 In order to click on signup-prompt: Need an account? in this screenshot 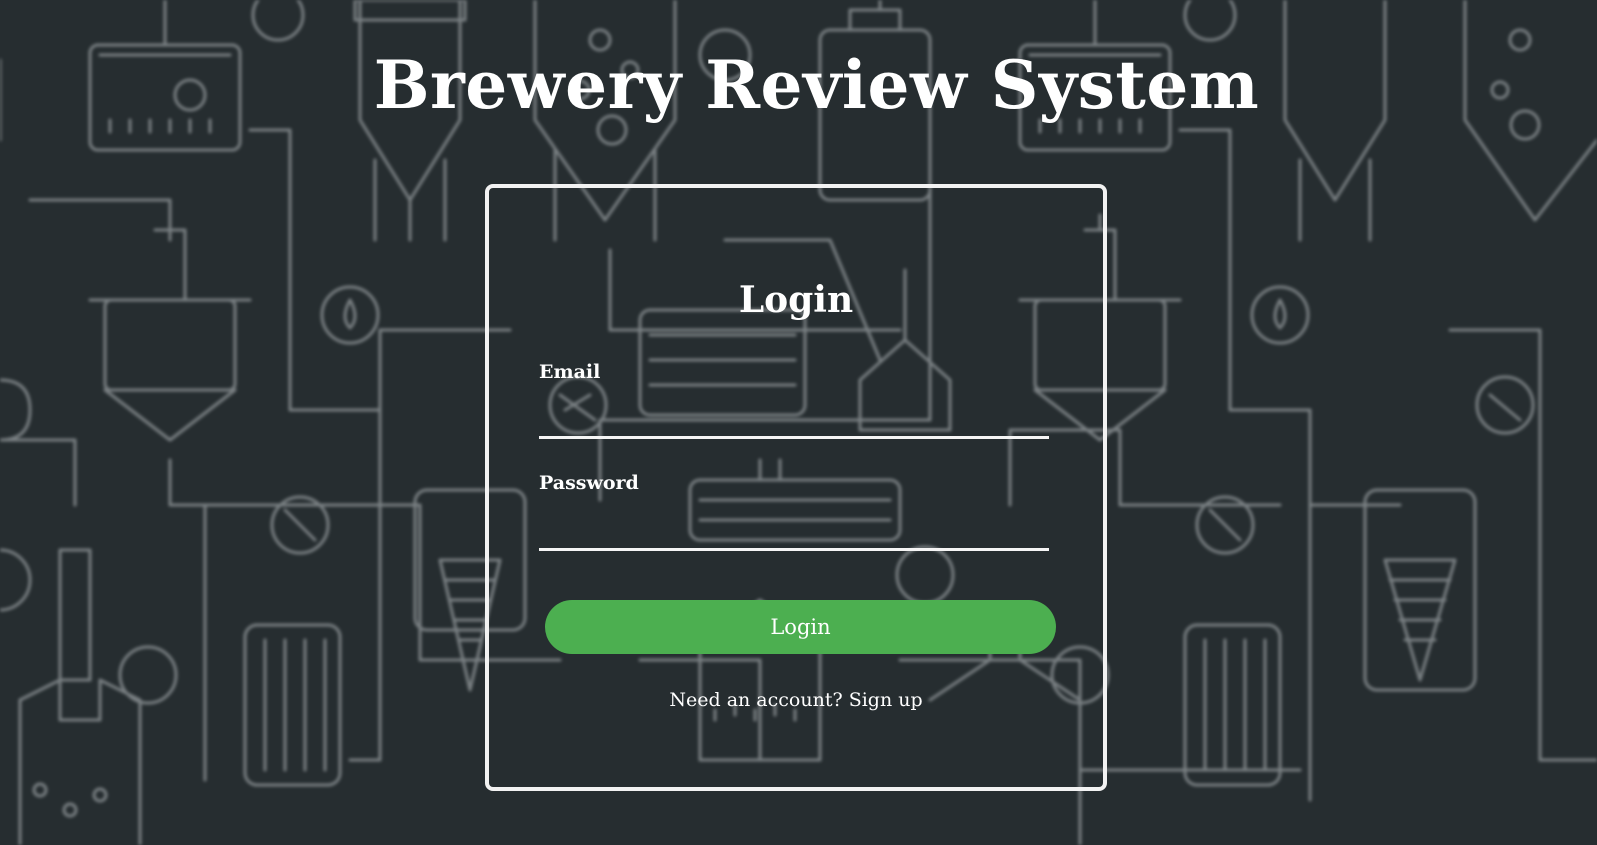, I will do `click(756, 700)`.